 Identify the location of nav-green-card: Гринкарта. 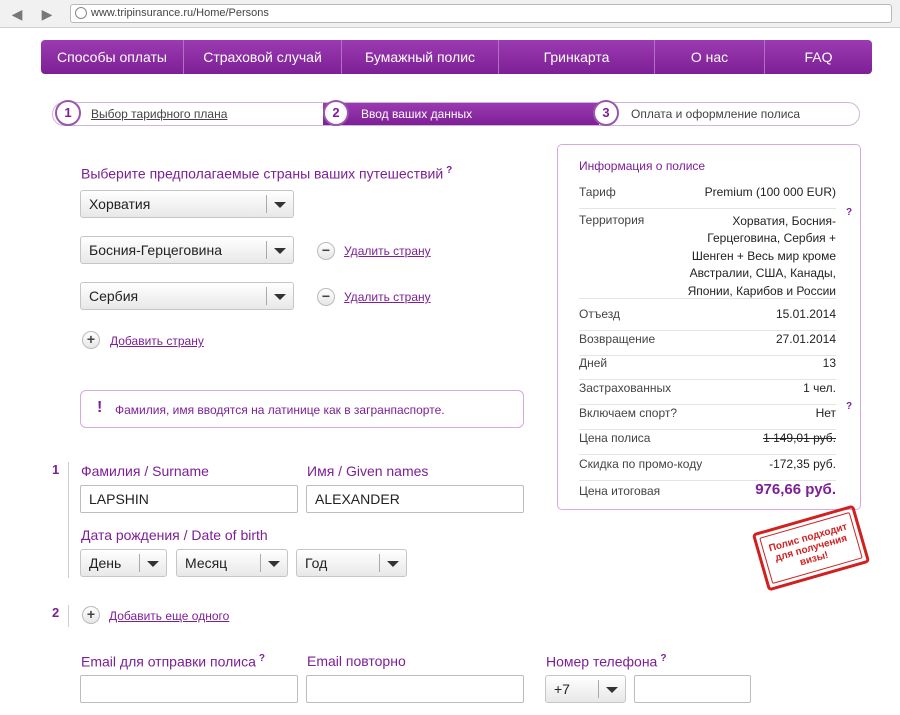
(577, 57).